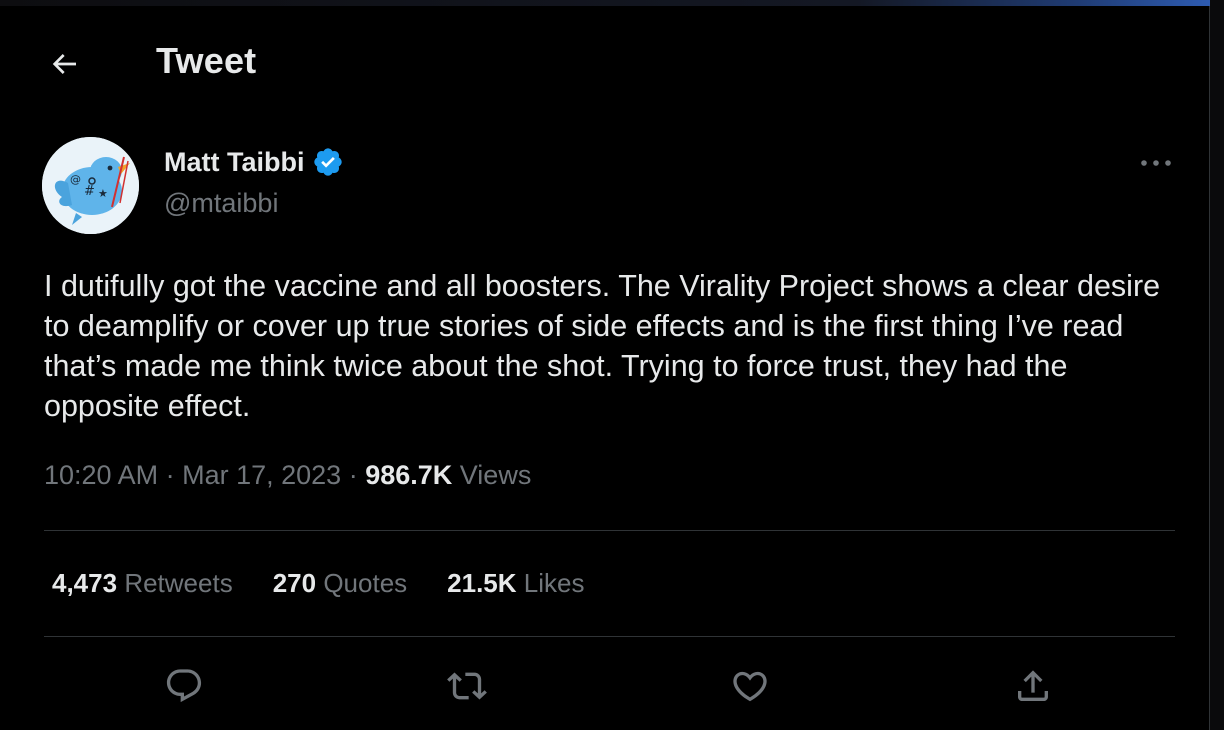 The image size is (1224, 730). I want to click on action-bar, so click(605, 686).